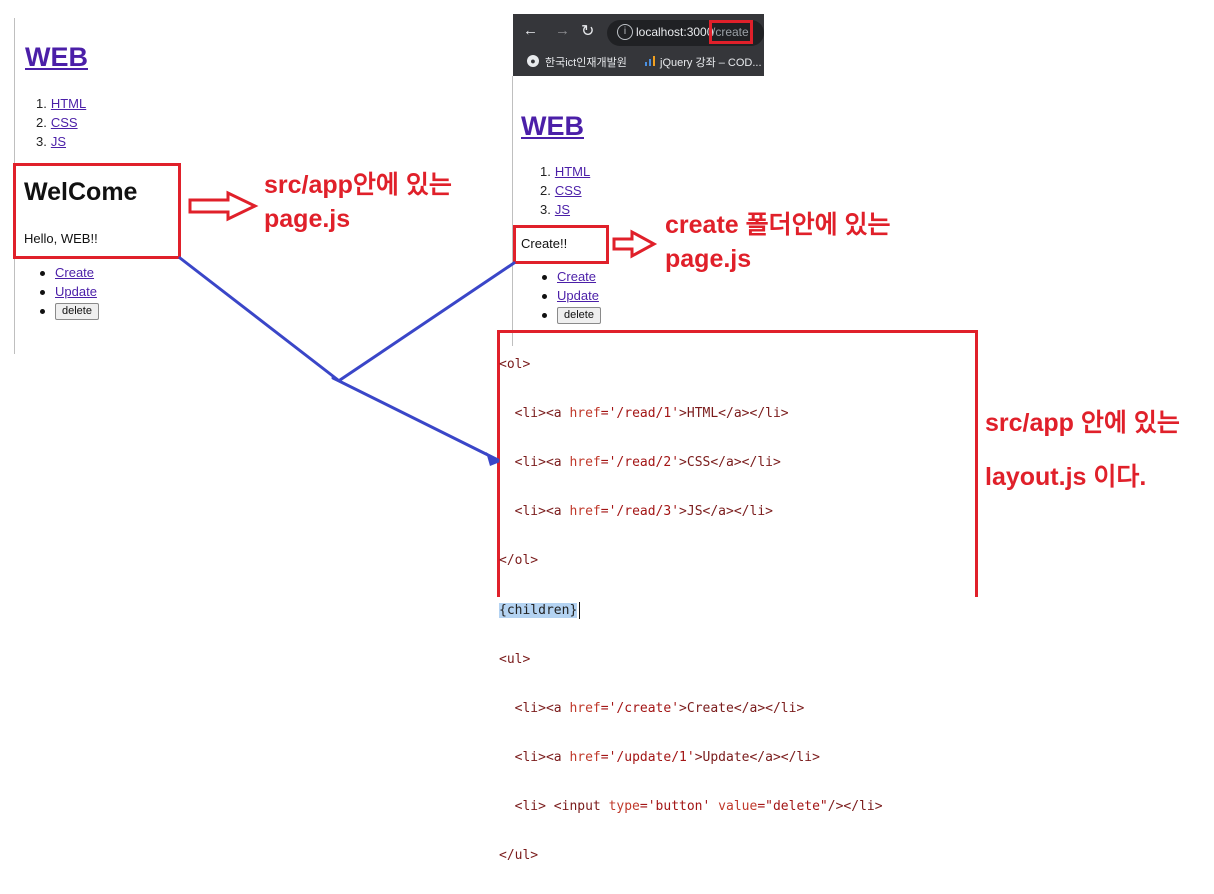 The image size is (1214, 894). What do you see at coordinates (519, 856) in the screenshot?
I see `code-line: </ul>` at bounding box center [519, 856].